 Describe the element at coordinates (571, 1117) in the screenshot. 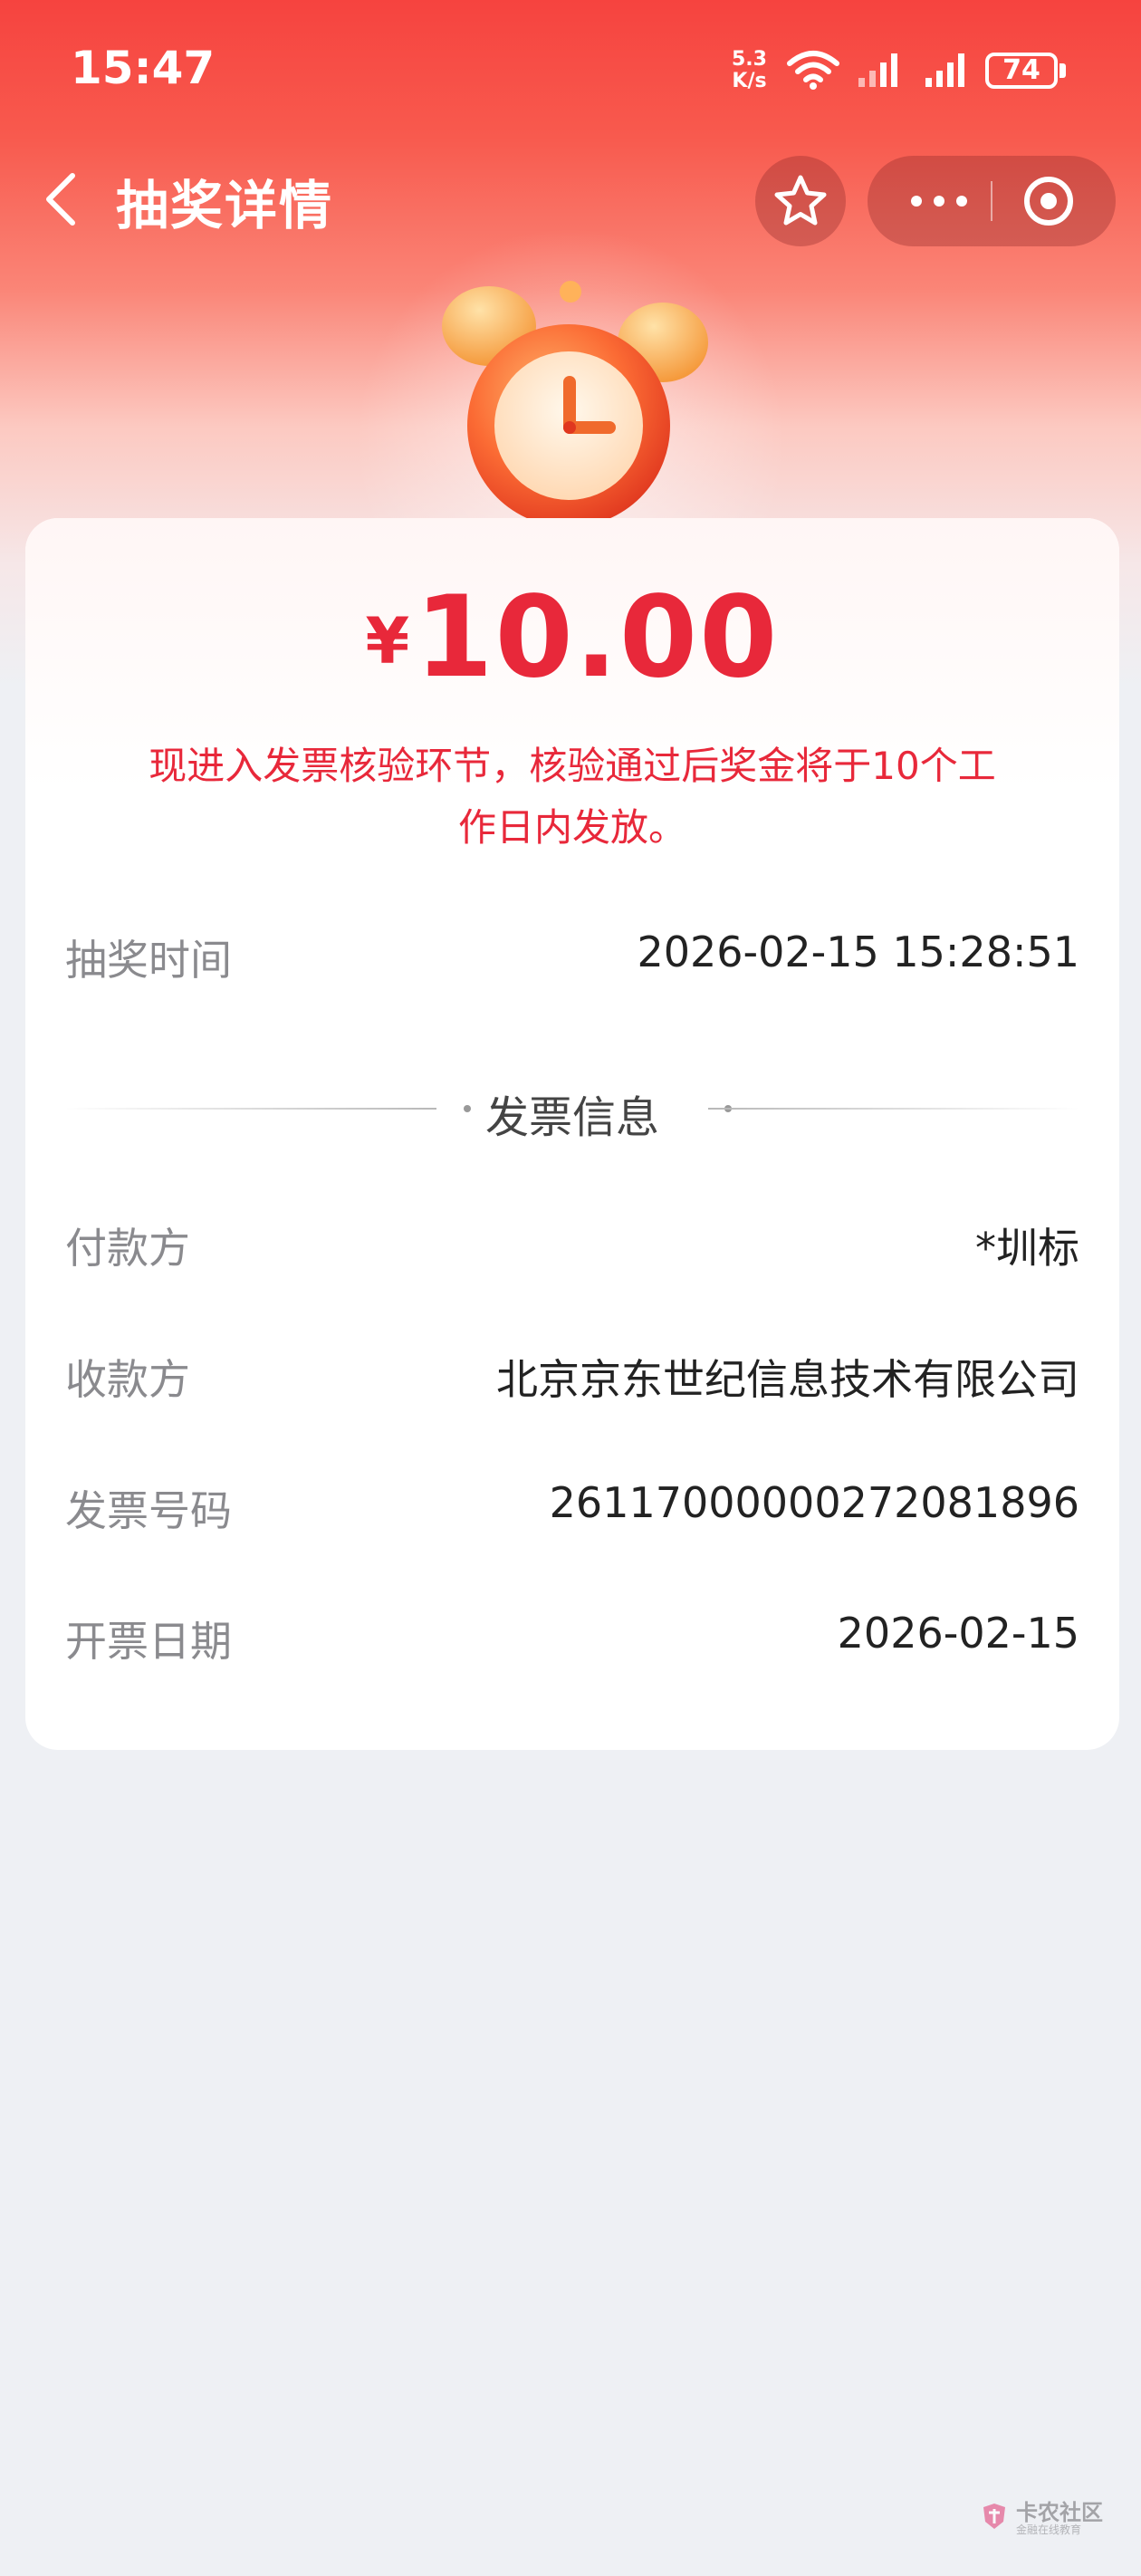

I see `invoice-section-title: 发票信息` at that location.